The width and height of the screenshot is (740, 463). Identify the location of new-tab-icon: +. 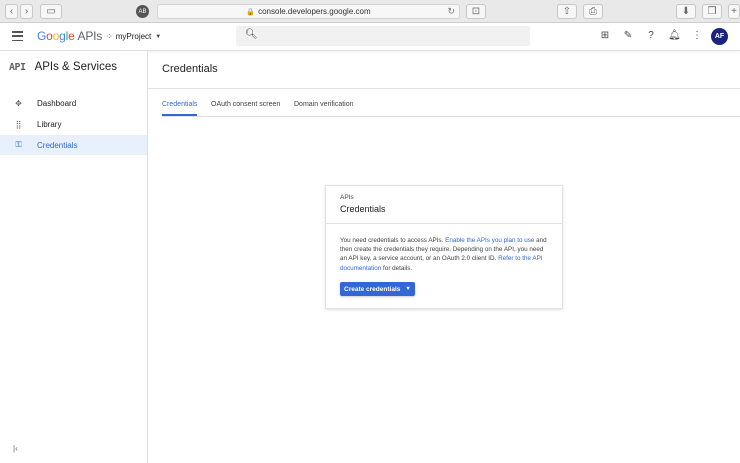
(734, 11).